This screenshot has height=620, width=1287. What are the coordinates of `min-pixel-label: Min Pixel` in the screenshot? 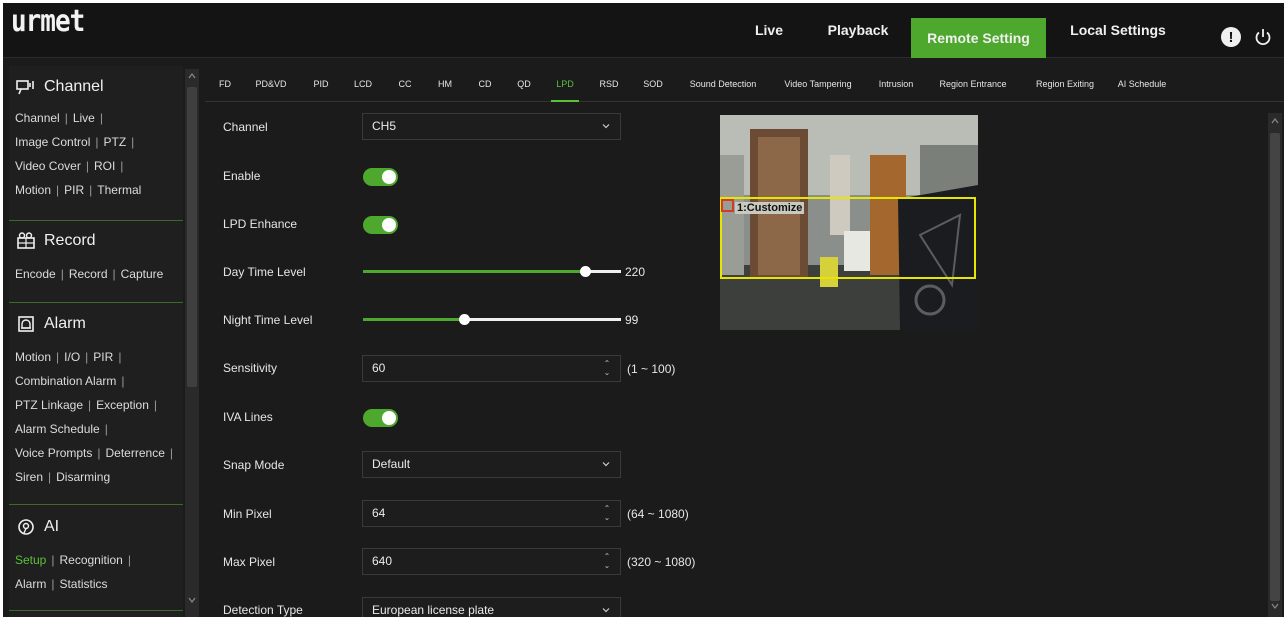 It's located at (247, 514).